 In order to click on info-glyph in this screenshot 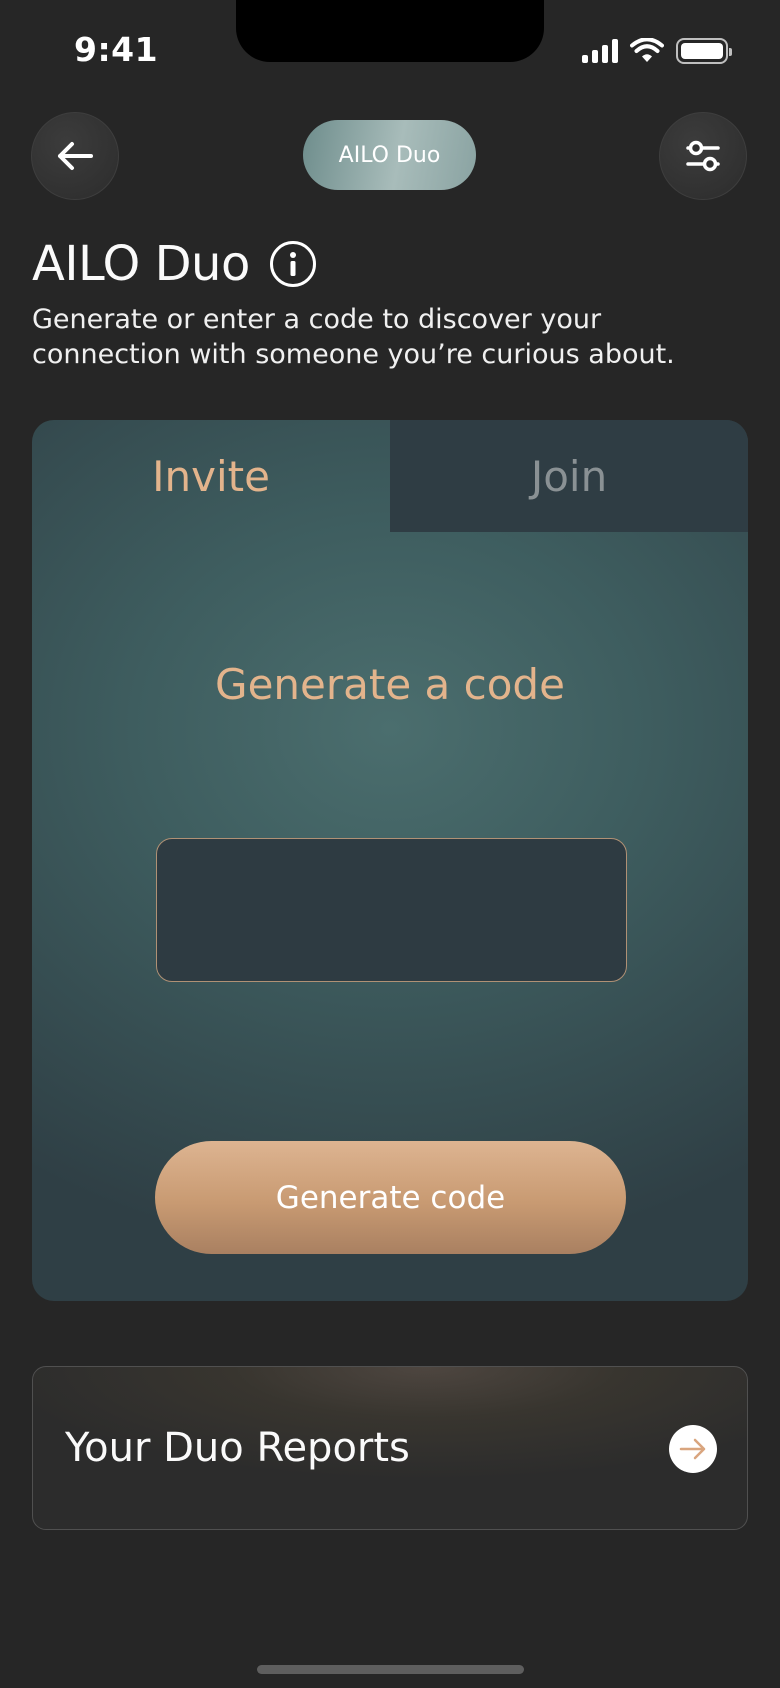, I will do `click(292, 264)`.